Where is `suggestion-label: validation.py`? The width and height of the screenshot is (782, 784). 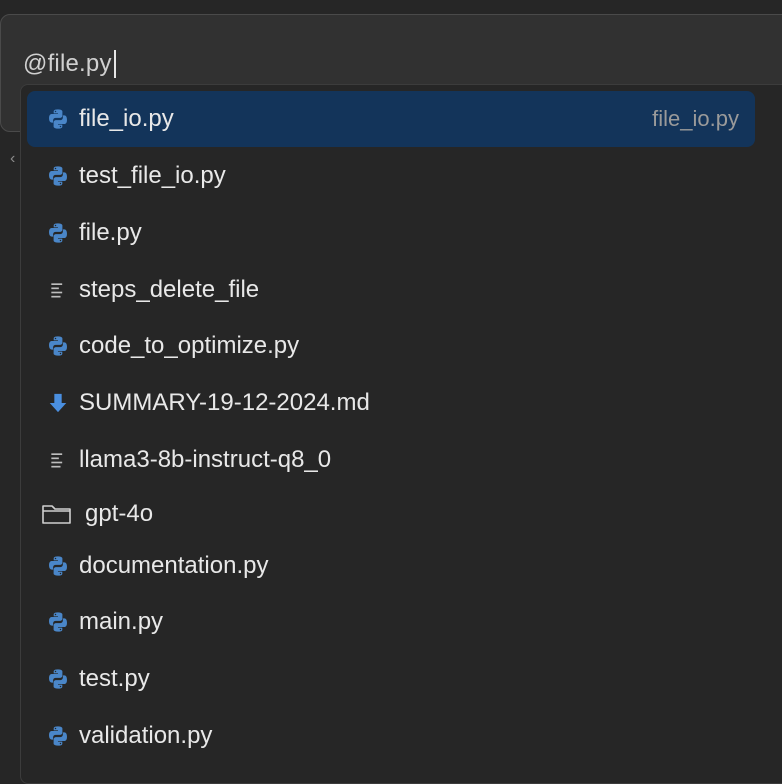 suggestion-label: validation.py is located at coordinates (146, 735).